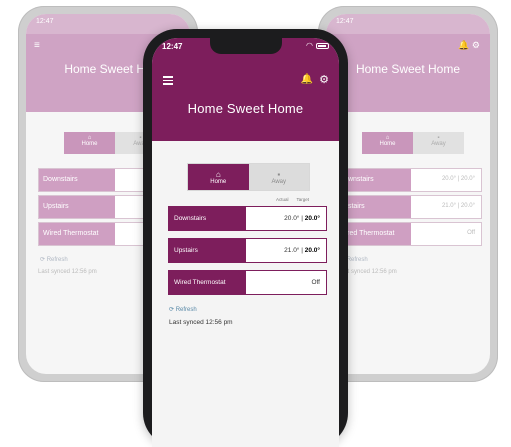  What do you see at coordinates (207, 282) in the screenshot?
I see `zone-name: Wired Thermostat` at bounding box center [207, 282].